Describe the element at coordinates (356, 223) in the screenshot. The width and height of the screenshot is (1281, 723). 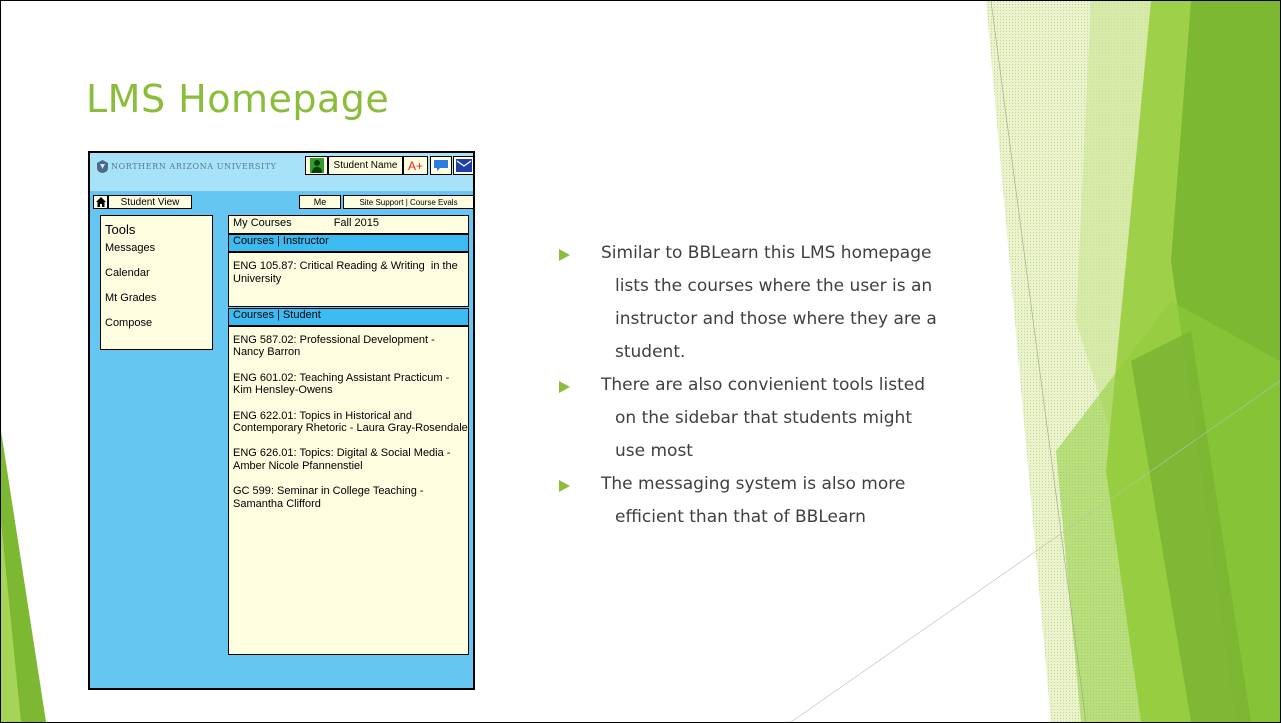
I see `term-label: Fall 2015` at that location.